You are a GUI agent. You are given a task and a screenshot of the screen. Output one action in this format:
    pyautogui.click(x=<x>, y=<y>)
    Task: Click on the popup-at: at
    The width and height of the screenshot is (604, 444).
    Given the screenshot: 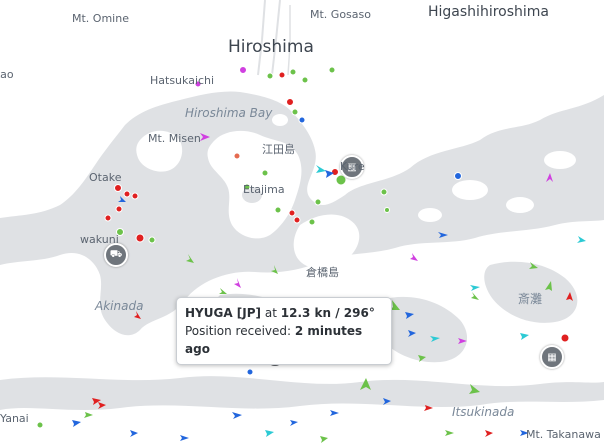 What is the action you would take?
    pyautogui.click(x=270, y=313)
    